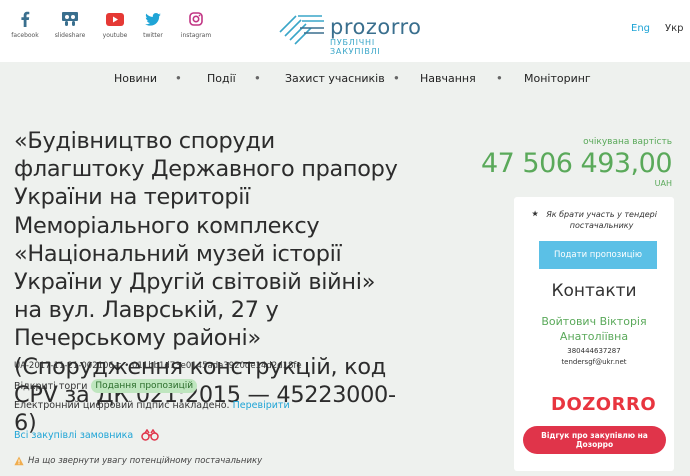 This screenshot has width=690, height=476. I want to click on nav-monitoring: Моніторинг, so click(557, 78).